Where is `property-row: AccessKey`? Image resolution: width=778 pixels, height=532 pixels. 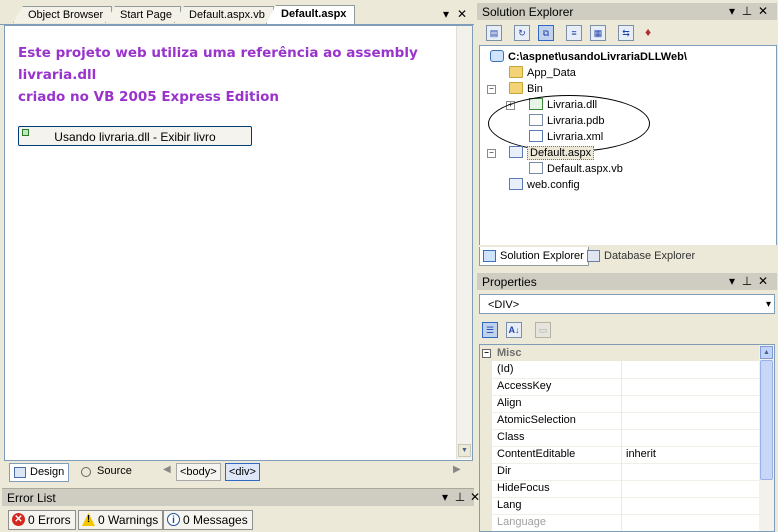 property-row: AccessKey is located at coordinates (620, 387).